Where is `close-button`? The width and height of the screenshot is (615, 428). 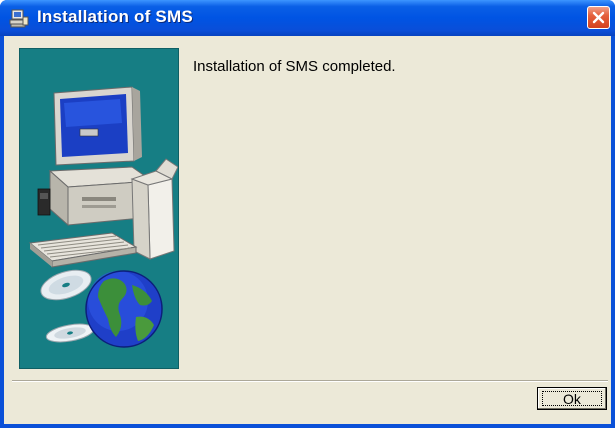 close-button is located at coordinates (598, 17).